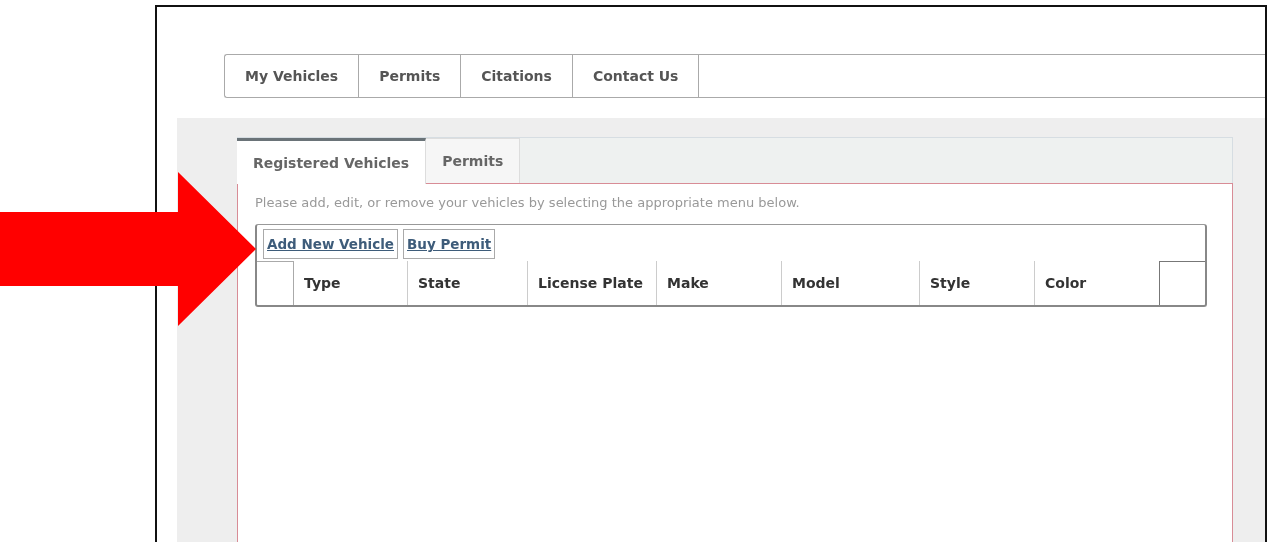  What do you see at coordinates (528, 202) in the screenshot?
I see `instruction-text: Please add, edit, or remove your vehicles by selecting the appropriate menu below.` at bounding box center [528, 202].